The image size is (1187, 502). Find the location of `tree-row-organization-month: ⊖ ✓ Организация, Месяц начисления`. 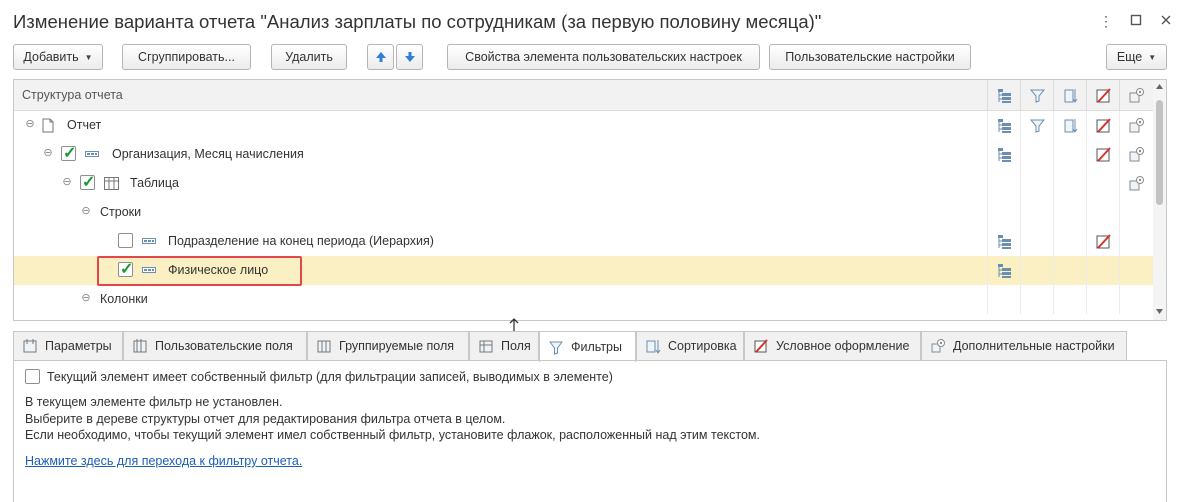

tree-row-organization-month: ⊖ ✓ Организация, Месяц начисления is located at coordinates (584, 154).